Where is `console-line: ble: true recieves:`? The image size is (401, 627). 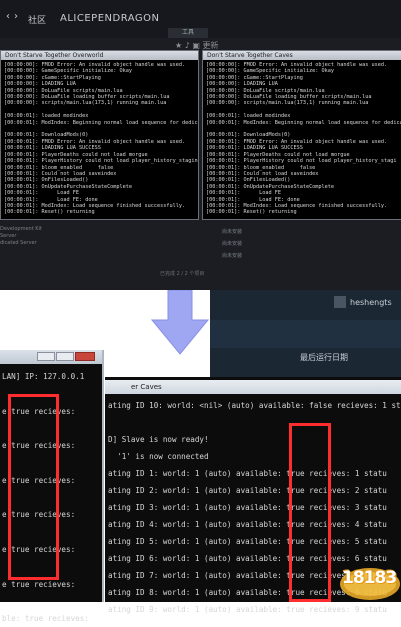 console-line: ble: true recieves: is located at coordinates (45, 619).